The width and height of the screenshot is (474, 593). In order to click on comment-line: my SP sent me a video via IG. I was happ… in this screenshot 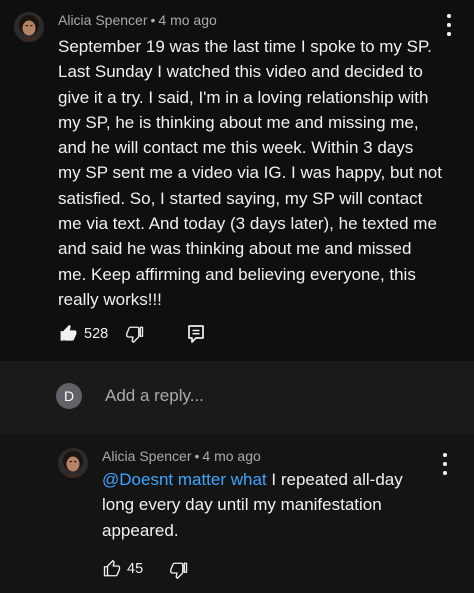, I will do `click(250, 173)`.